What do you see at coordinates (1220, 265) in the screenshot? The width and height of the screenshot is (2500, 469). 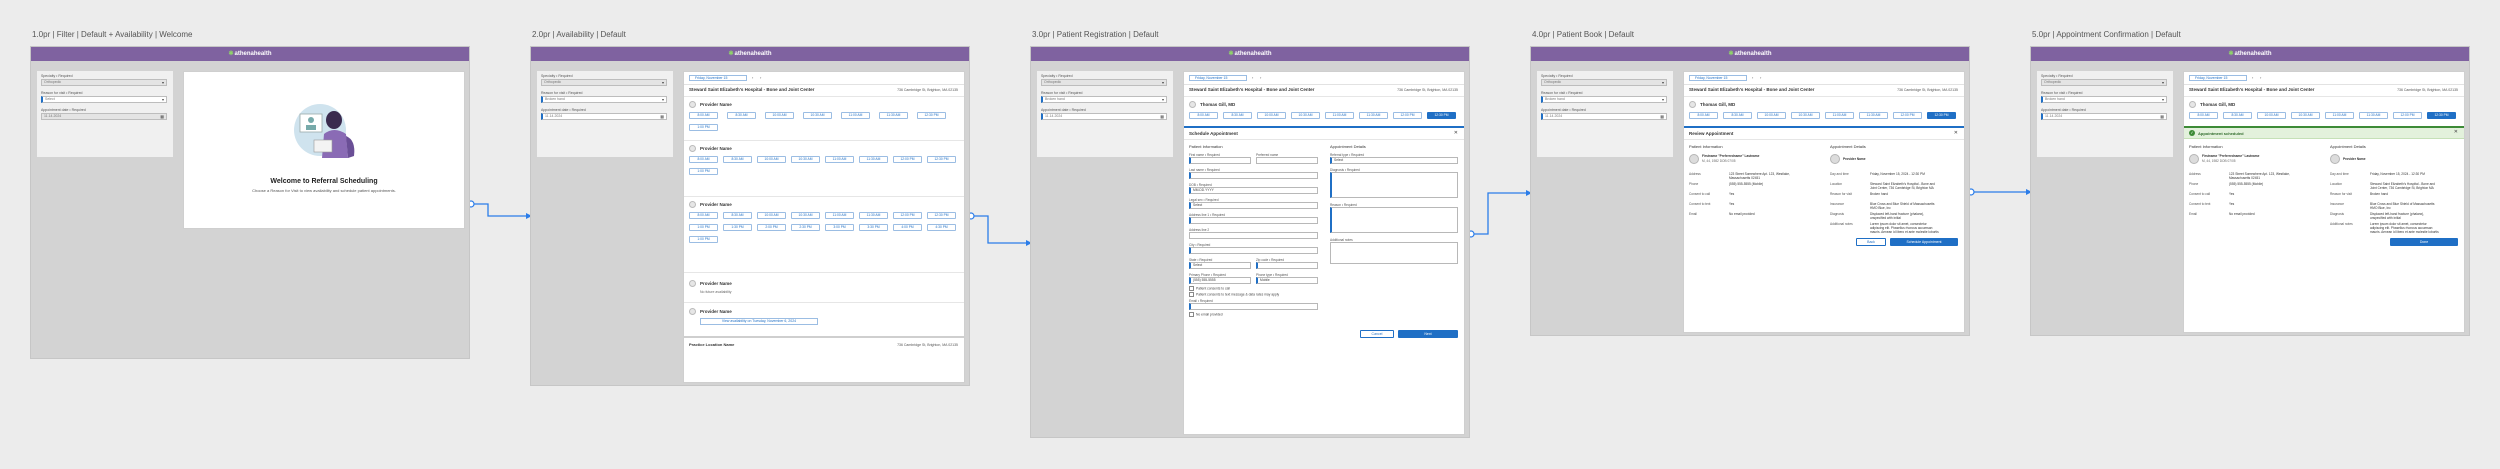 I see `state-select: Select` at bounding box center [1220, 265].